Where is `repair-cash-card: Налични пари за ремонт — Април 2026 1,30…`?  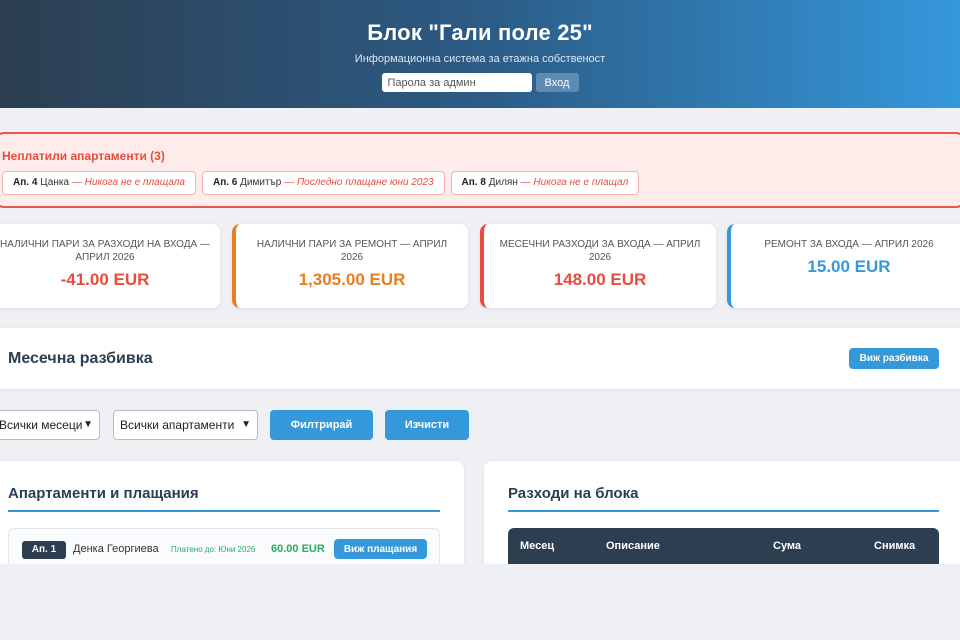
repair-cash-card: Налични пари за ремонт — Април 2026 1,30… is located at coordinates (350, 266).